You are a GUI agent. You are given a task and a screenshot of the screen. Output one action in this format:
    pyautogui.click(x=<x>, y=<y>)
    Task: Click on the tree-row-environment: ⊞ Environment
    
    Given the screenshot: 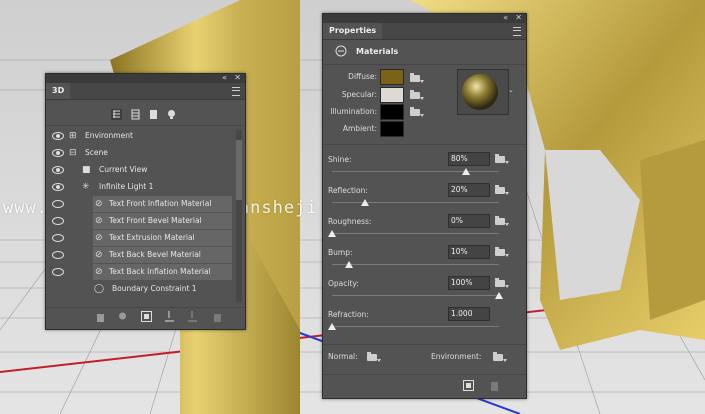 What is the action you would take?
    pyautogui.click(x=139, y=136)
    